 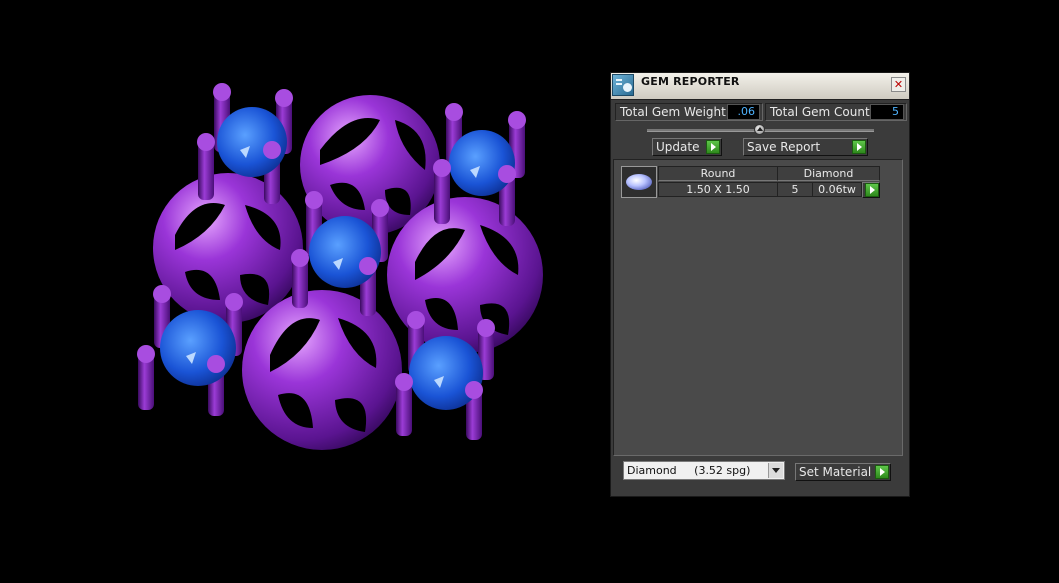 What do you see at coordinates (795, 189) in the screenshot?
I see `gem-count-cell: 5` at bounding box center [795, 189].